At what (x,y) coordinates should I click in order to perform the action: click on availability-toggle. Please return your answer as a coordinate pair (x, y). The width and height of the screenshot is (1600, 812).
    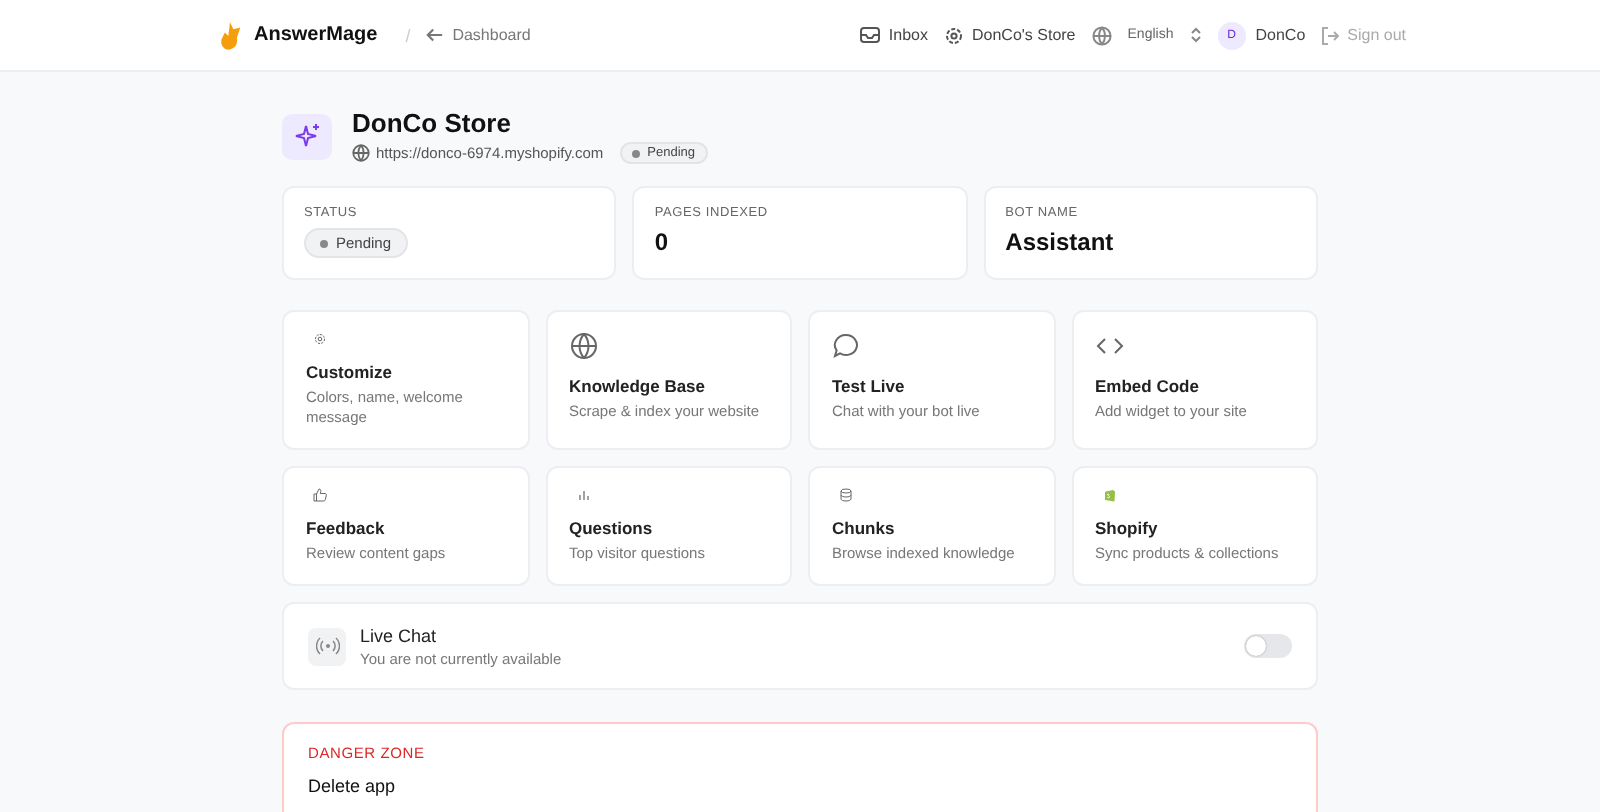
    Looking at the image, I should click on (1268, 646).